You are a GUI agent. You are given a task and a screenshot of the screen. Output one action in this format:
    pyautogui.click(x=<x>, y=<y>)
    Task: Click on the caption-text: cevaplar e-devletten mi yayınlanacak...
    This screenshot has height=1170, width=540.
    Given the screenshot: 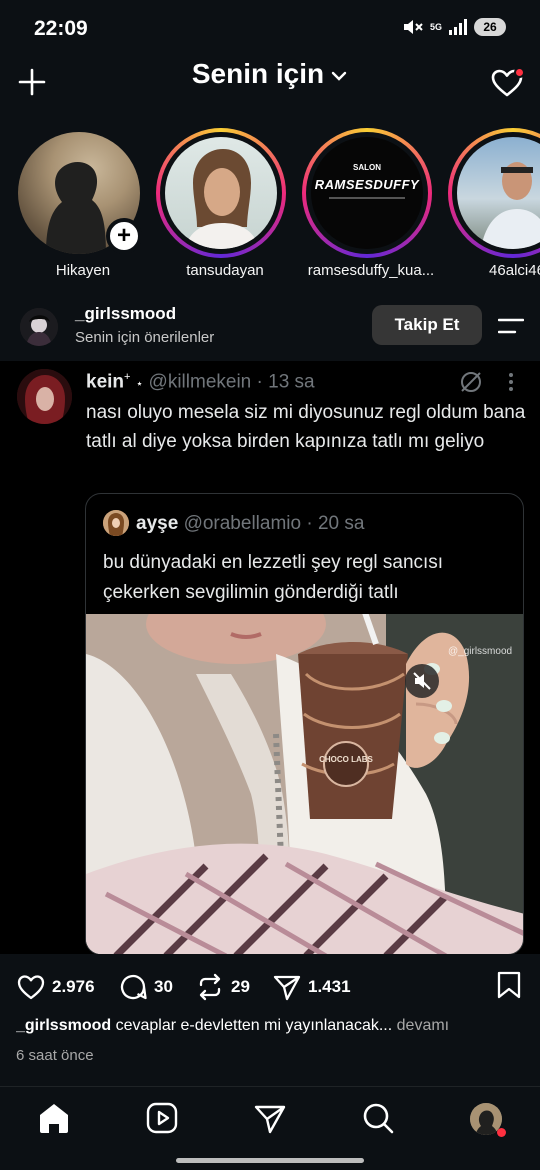 What is the action you would take?
    pyautogui.click(x=254, y=1025)
    